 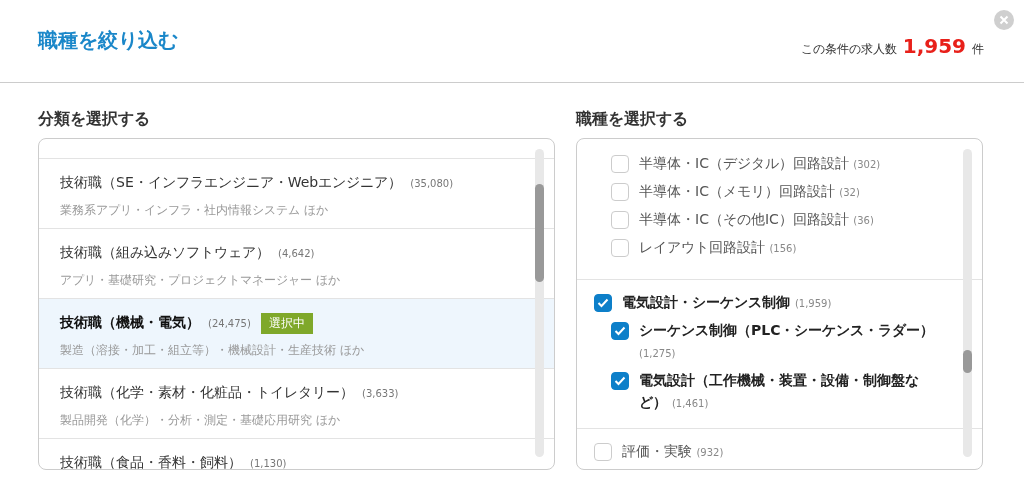 What do you see at coordinates (151, 461) in the screenshot?
I see `category-name: 技術職（食品・香料・飼料）` at bounding box center [151, 461].